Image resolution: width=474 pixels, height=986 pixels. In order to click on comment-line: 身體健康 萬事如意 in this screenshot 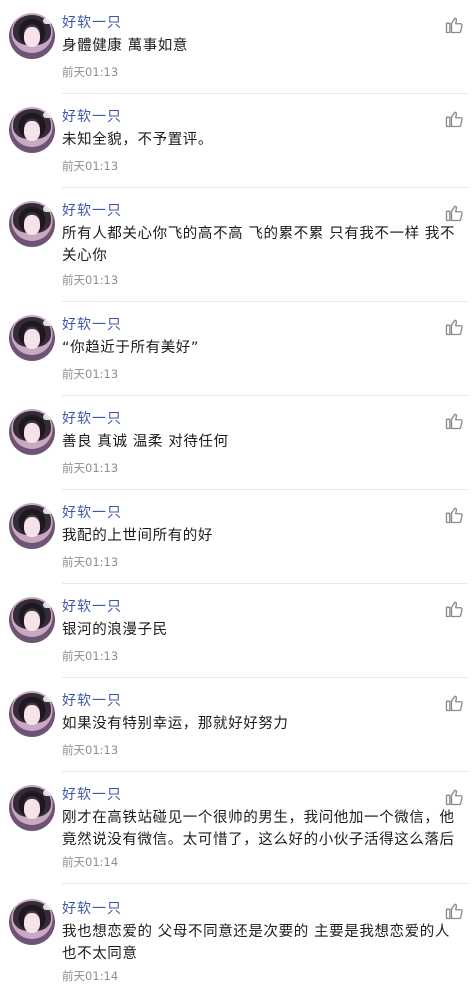, I will do `click(125, 46)`.